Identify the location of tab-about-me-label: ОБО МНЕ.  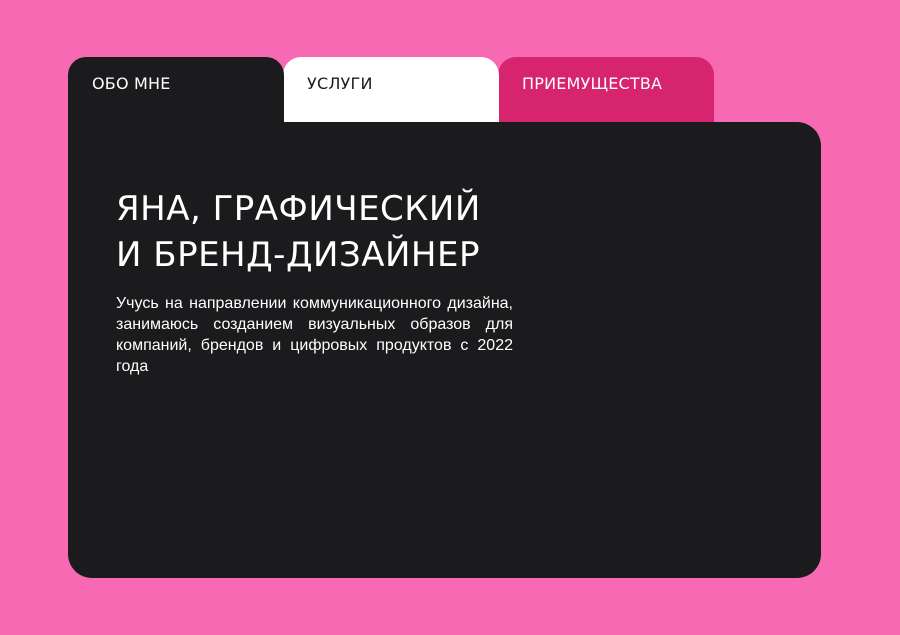
(131, 83).